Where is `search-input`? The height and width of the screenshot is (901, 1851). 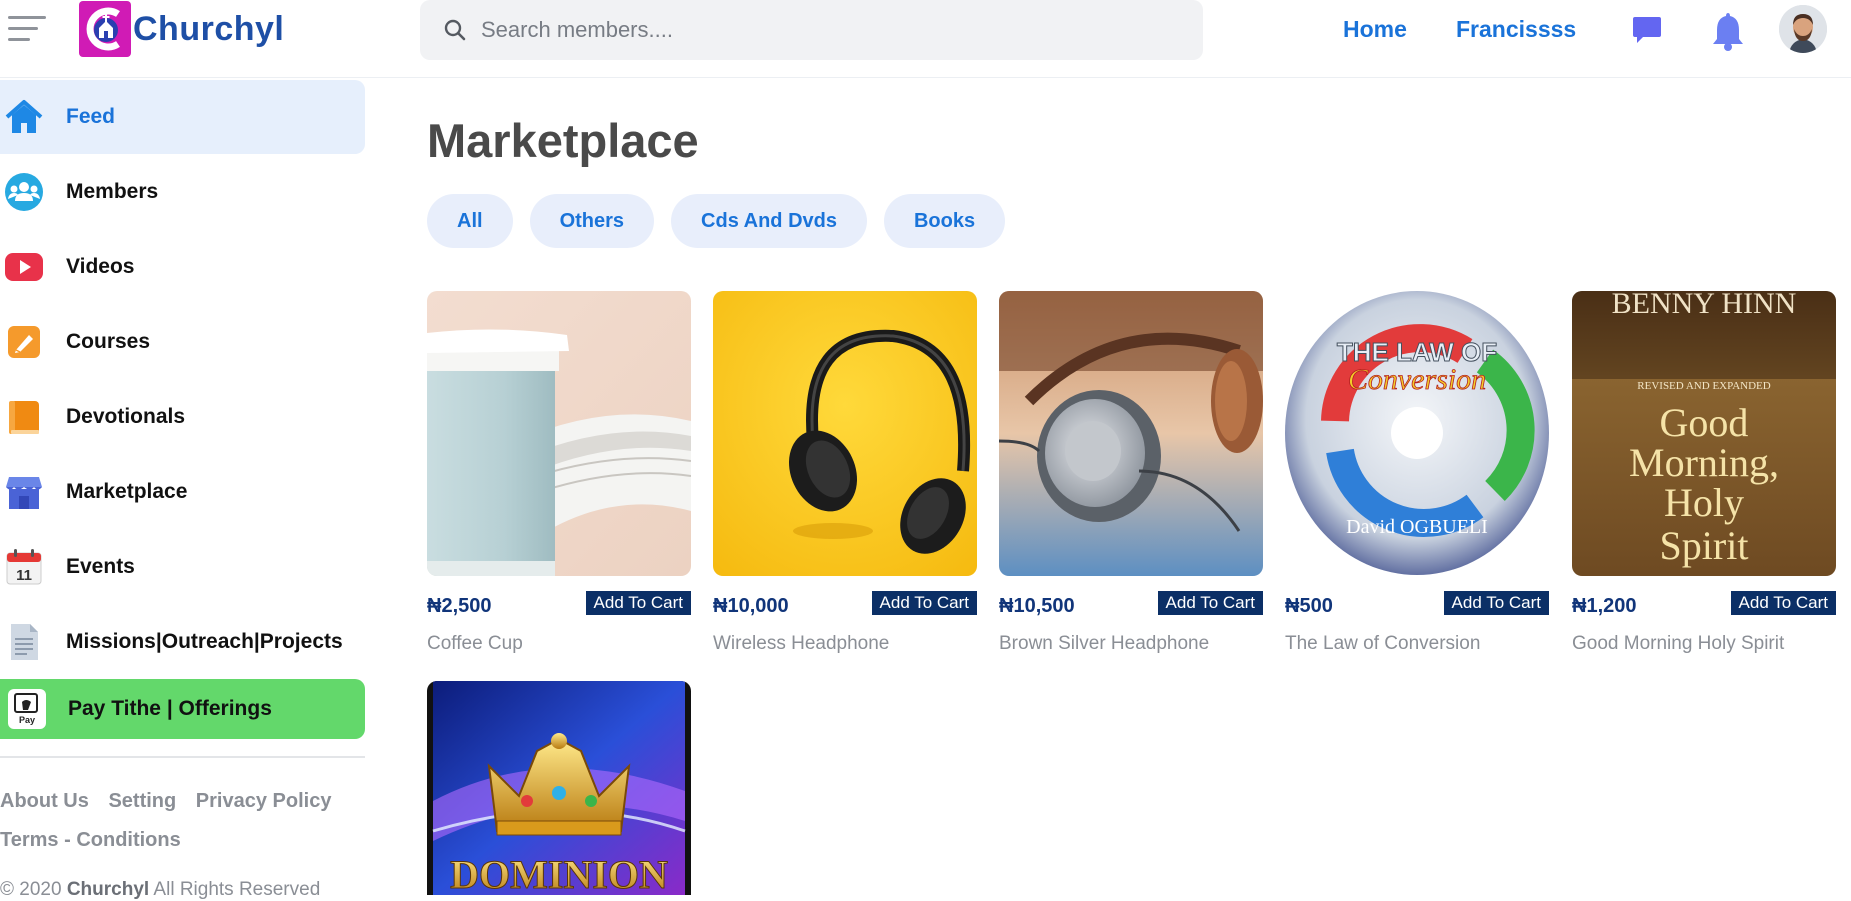
search-input is located at coordinates (831, 30).